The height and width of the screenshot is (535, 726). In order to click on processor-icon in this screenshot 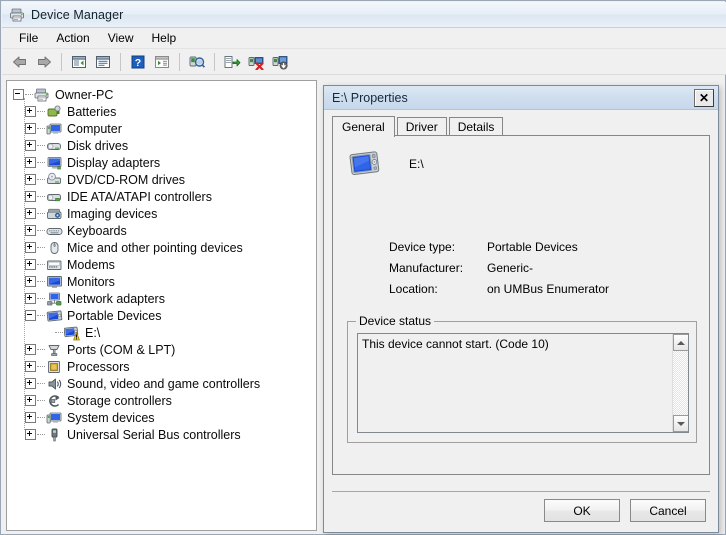, I will do `click(54, 367)`.